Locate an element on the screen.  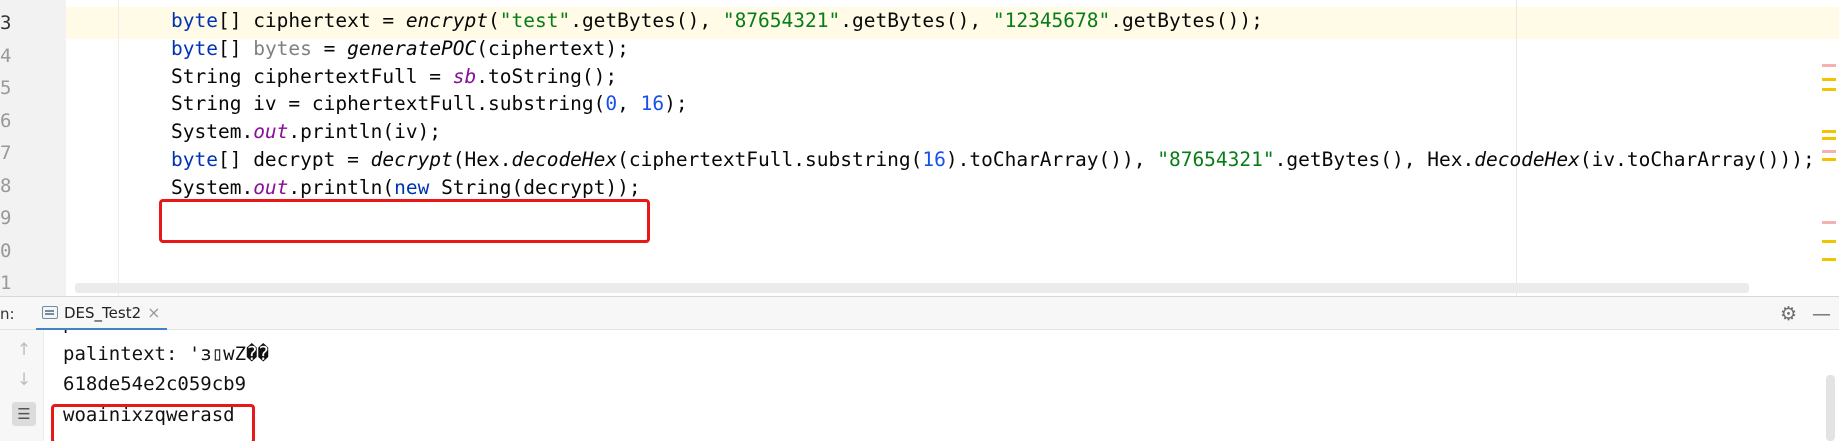
console-toolbar: ↑ ↓ ☰ is located at coordinates (22, 385).